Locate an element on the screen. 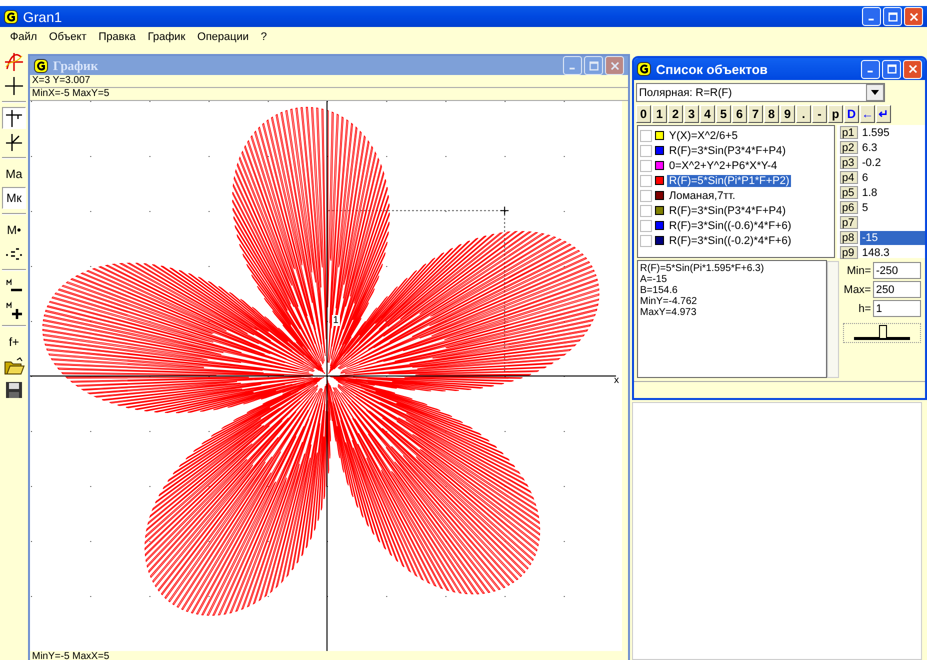  keypad-key: 1 is located at coordinates (659, 114).